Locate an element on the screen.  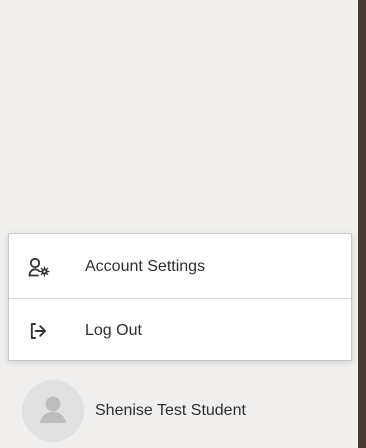
current-user-row: Shenise Test Student is located at coordinates (182, 411).